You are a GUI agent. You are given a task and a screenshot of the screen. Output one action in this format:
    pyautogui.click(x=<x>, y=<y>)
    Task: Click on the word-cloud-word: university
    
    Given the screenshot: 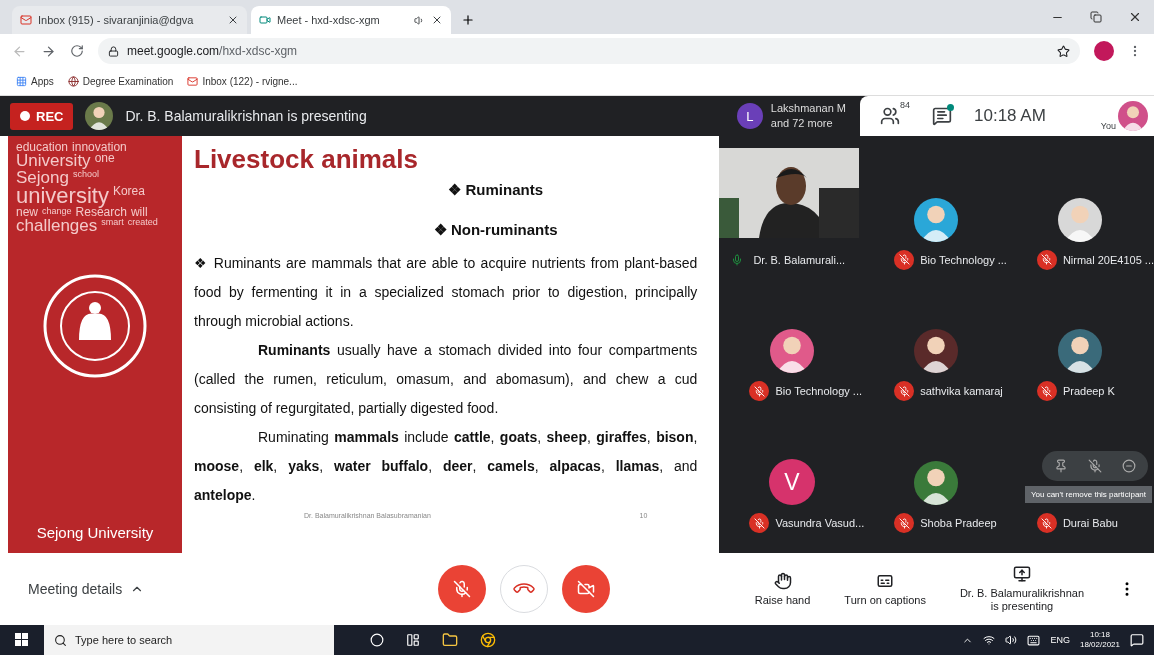 What is the action you would take?
    pyautogui.click(x=62, y=196)
    